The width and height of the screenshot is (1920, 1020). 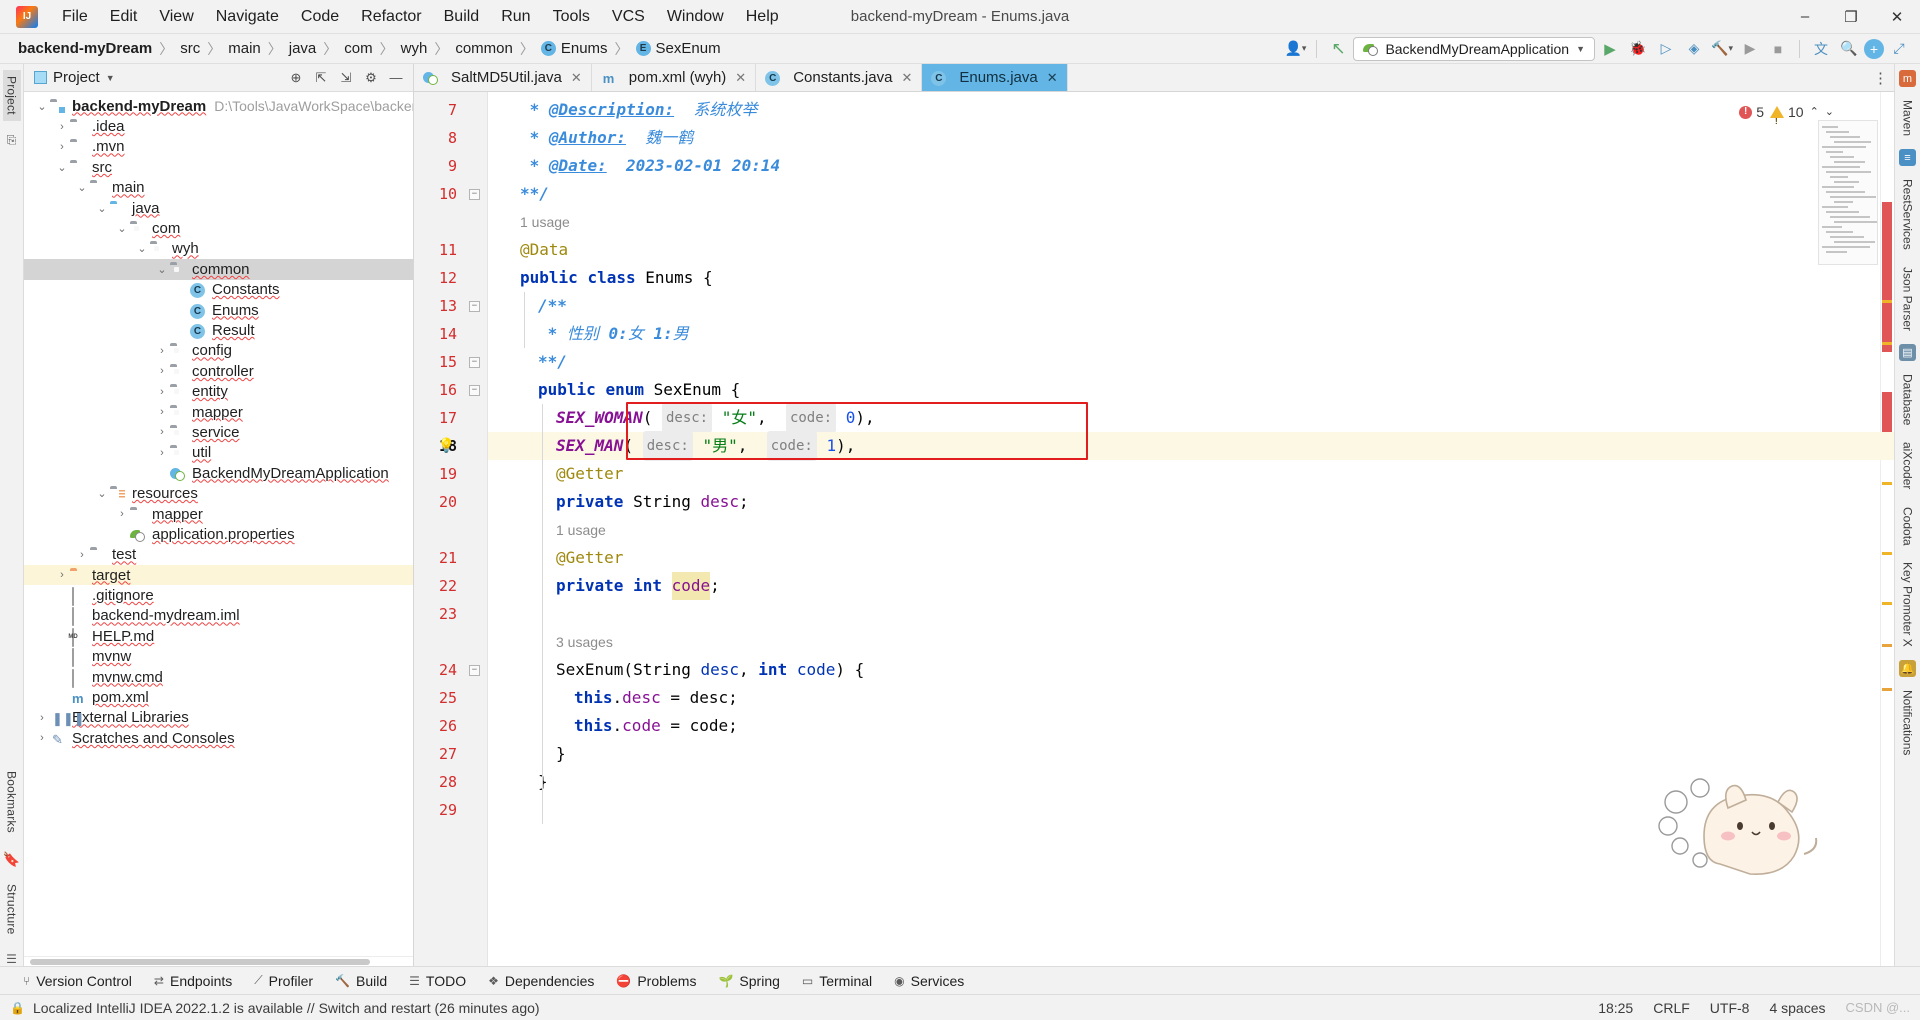 I want to click on sidebar-item-project: Project, so click(x=11, y=95).